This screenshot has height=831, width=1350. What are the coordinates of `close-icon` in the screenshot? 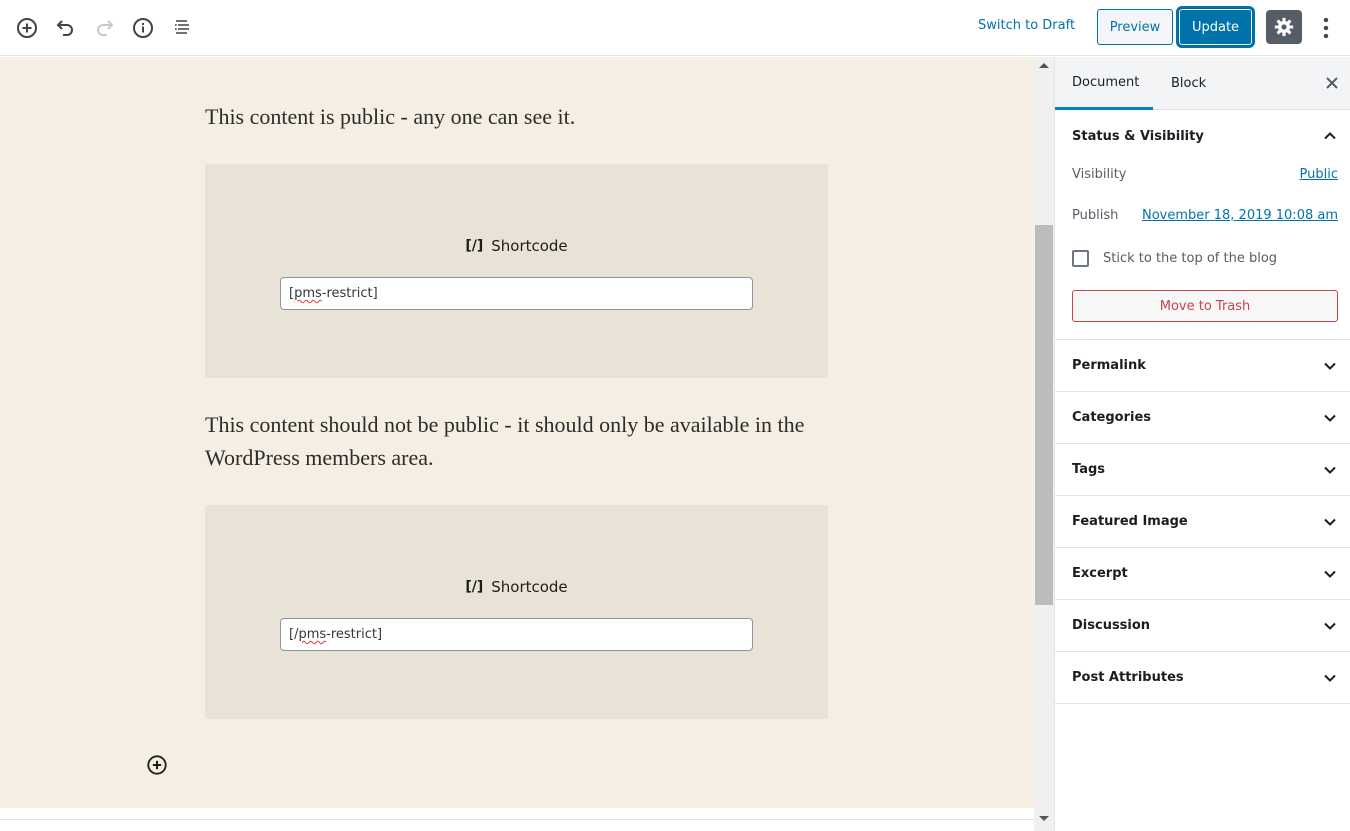 It's located at (1332, 83).